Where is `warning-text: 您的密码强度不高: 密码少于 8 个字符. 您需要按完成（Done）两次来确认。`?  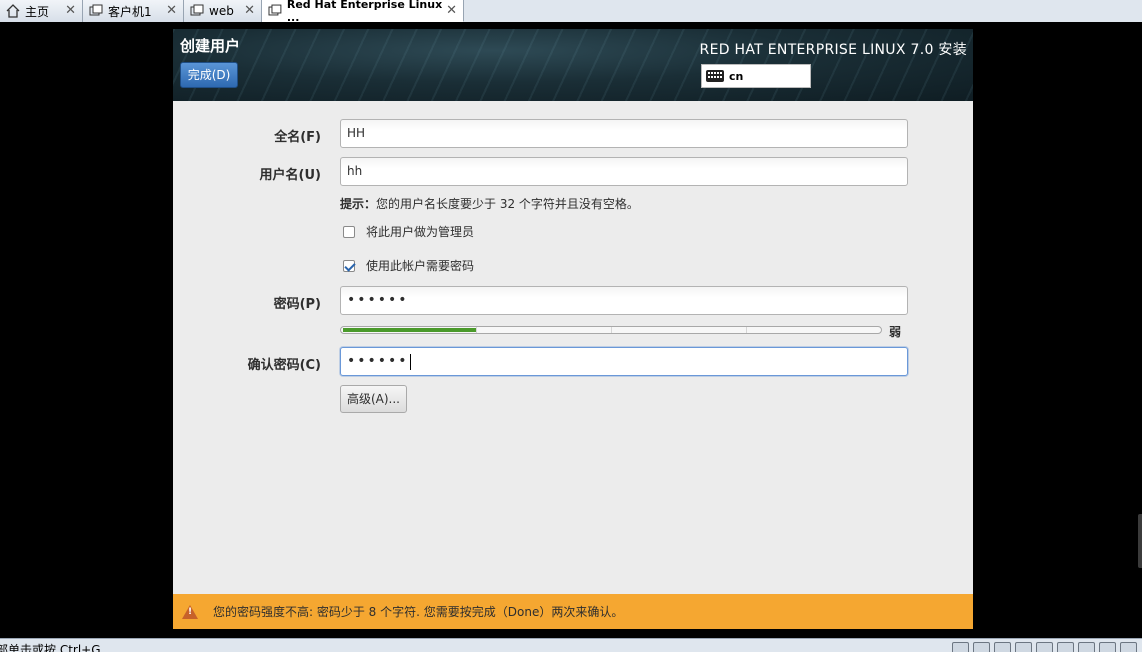
warning-text: 您的密码强度不高: 密码少于 8 个字符. 您需要按完成（Done）两次来确认。 is located at coordinates (418, 612).